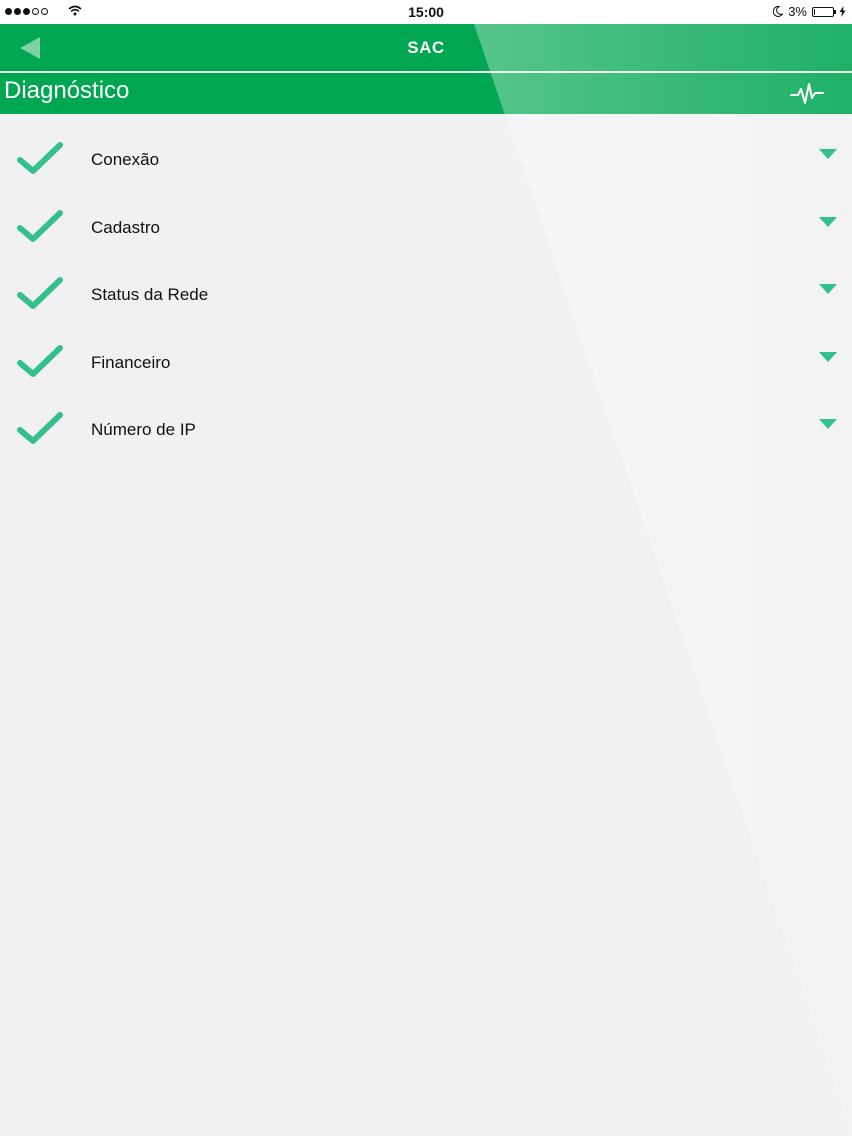 The image size is (852, 1136). Describe the element at coordinates (842, 11) in the screenshot. I see `charging-bolt-icon` at that location.